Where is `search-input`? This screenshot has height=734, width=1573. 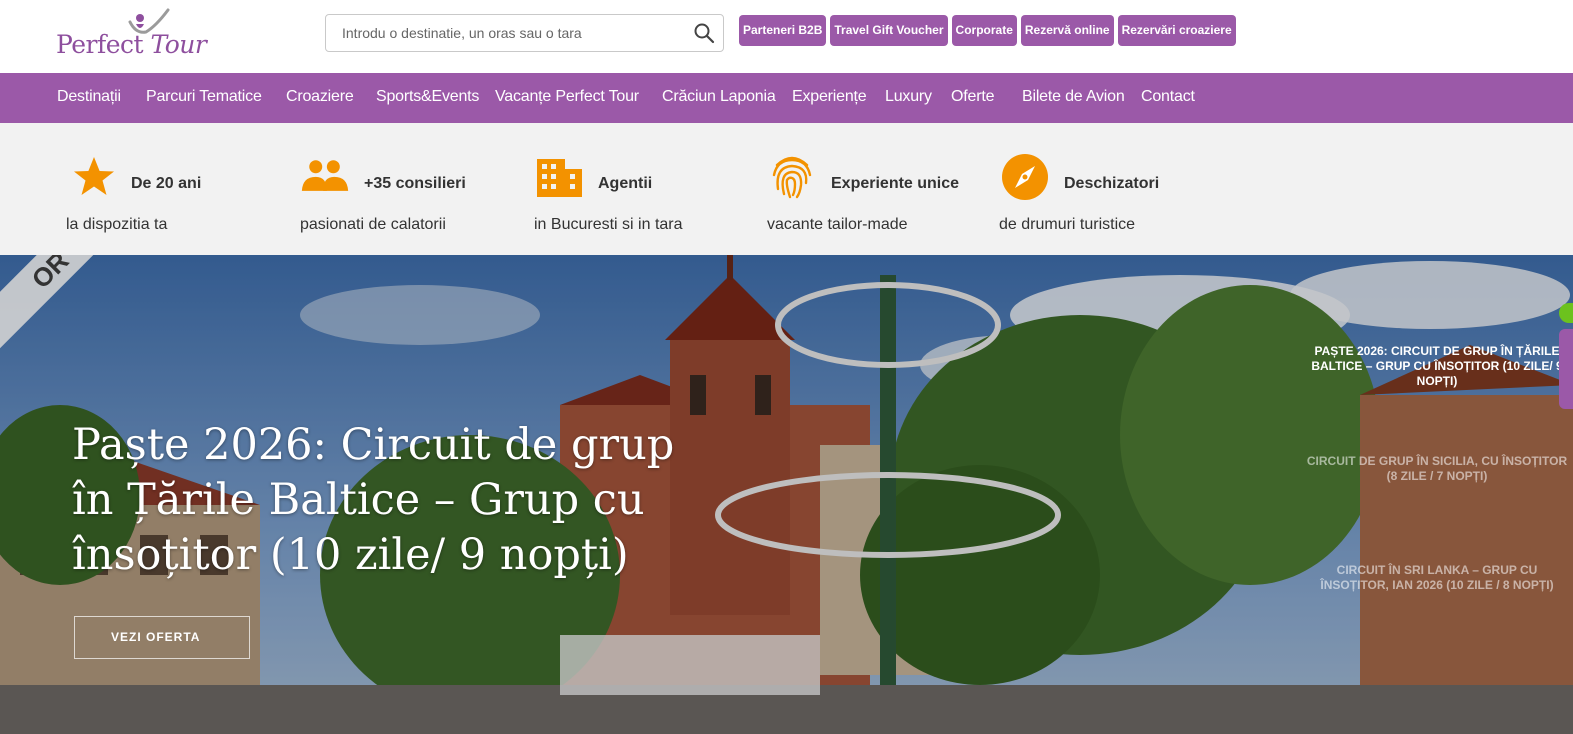 search-input is located at coordinates (503, 33).